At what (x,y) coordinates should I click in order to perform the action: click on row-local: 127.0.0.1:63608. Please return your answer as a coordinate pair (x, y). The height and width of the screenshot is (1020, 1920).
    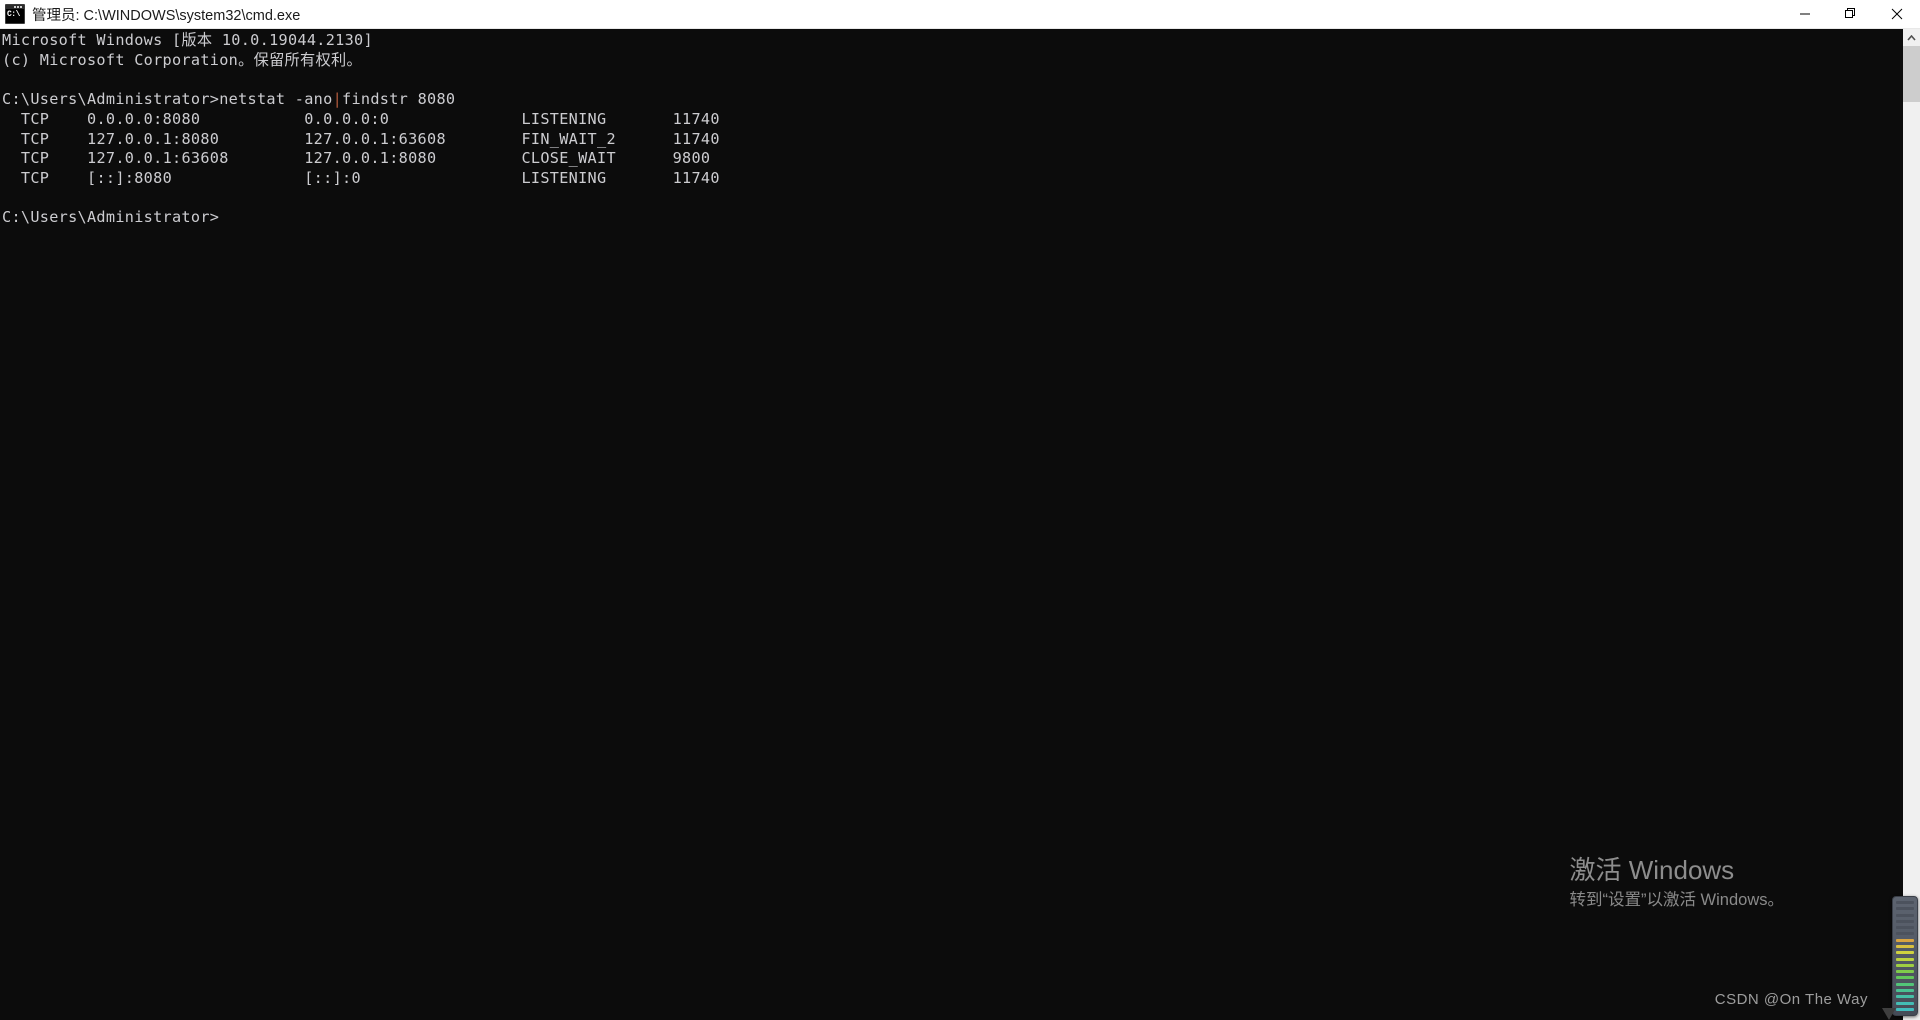
    Looking at the image, I should click on (158, 158).